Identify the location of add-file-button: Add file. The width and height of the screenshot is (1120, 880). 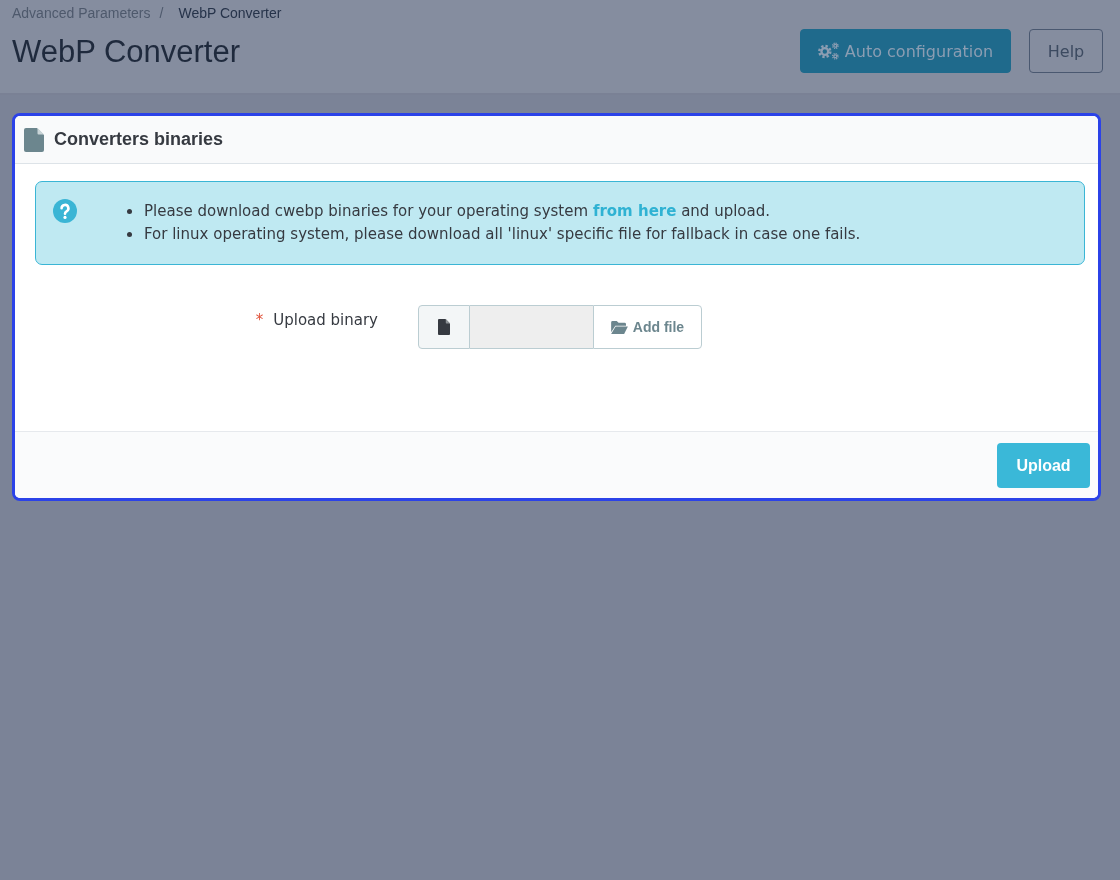
(647, 327).